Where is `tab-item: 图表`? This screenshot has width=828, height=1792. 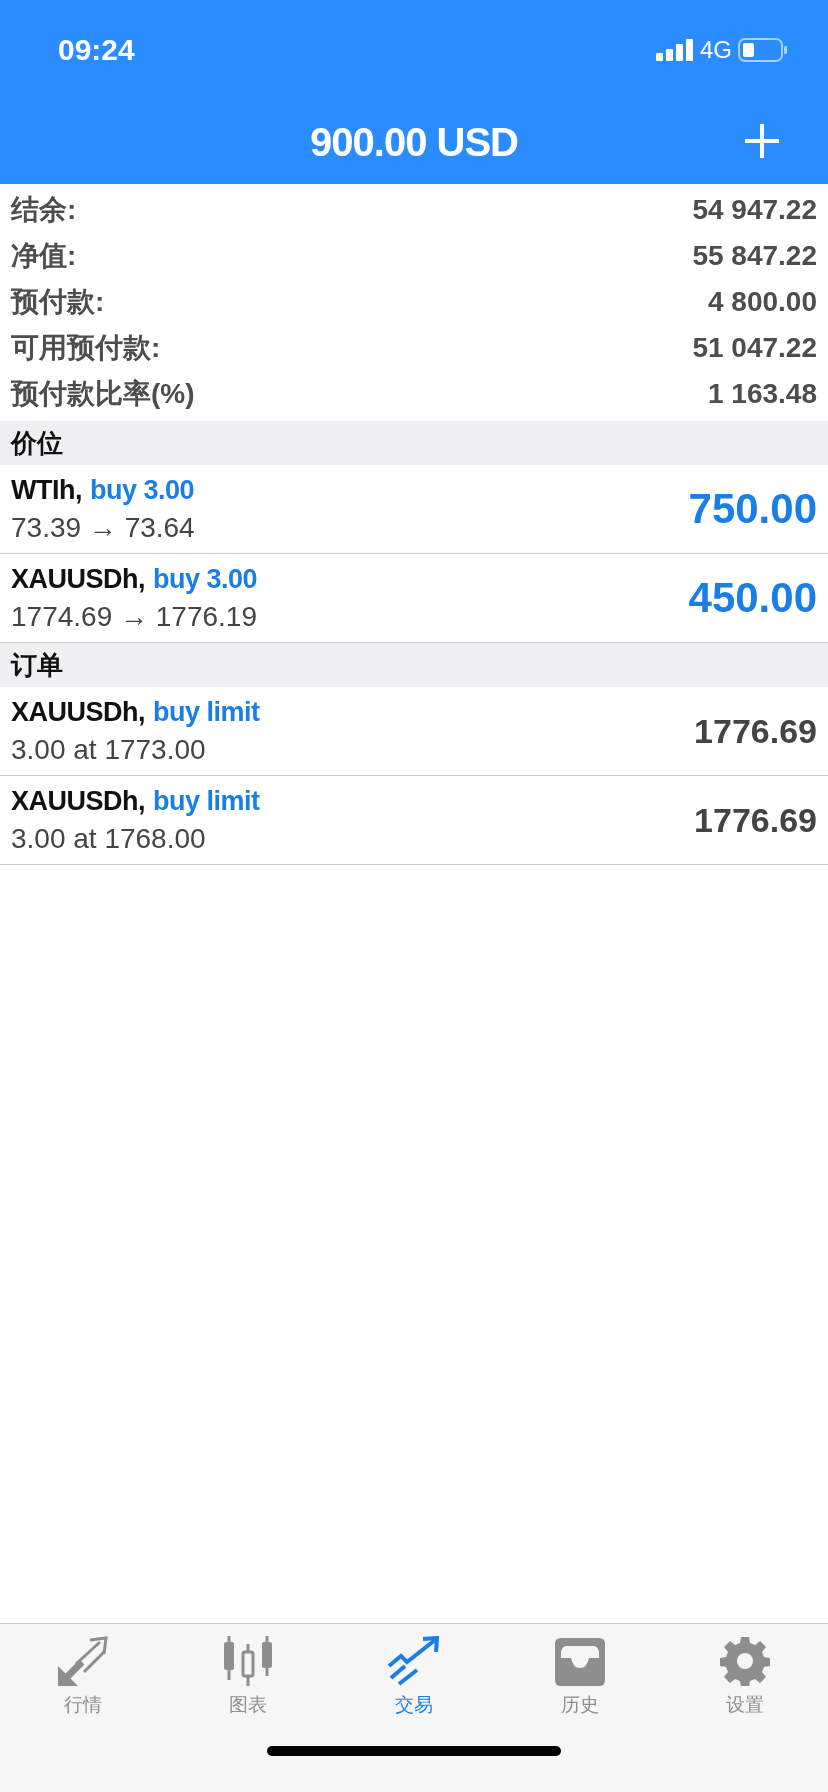 tab-item: 图表 is located at coordinates (248, 1677).